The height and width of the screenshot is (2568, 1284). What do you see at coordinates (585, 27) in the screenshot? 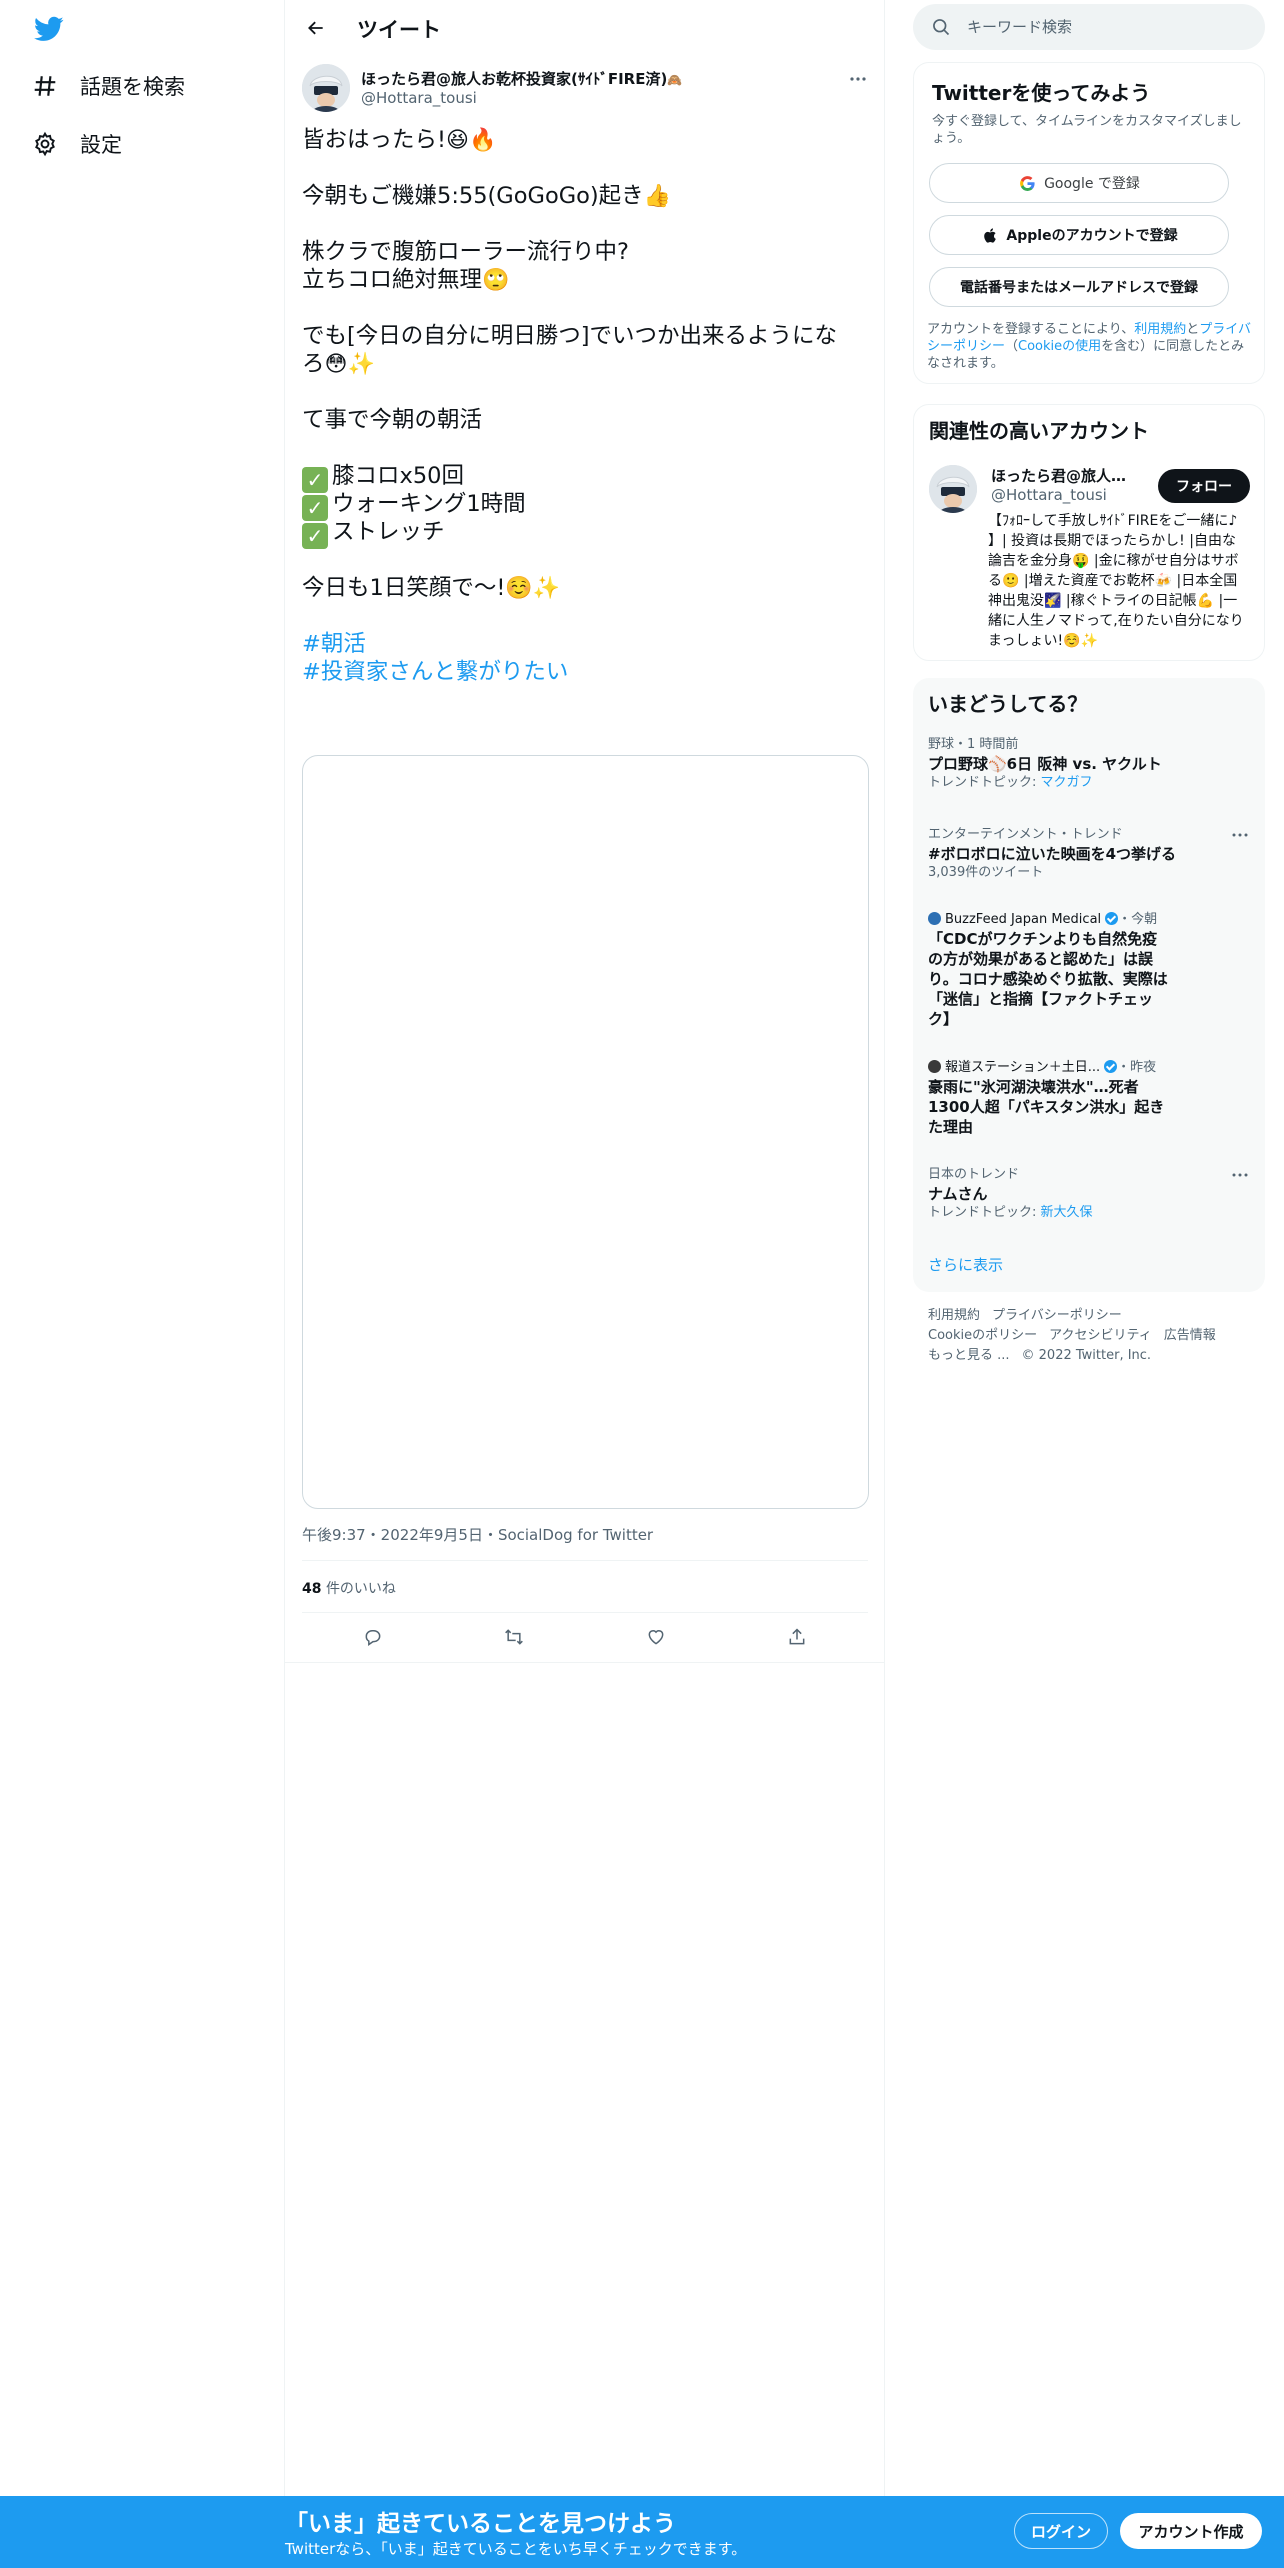
I see `page-header: ツイート` at bounding box center [585, 27].